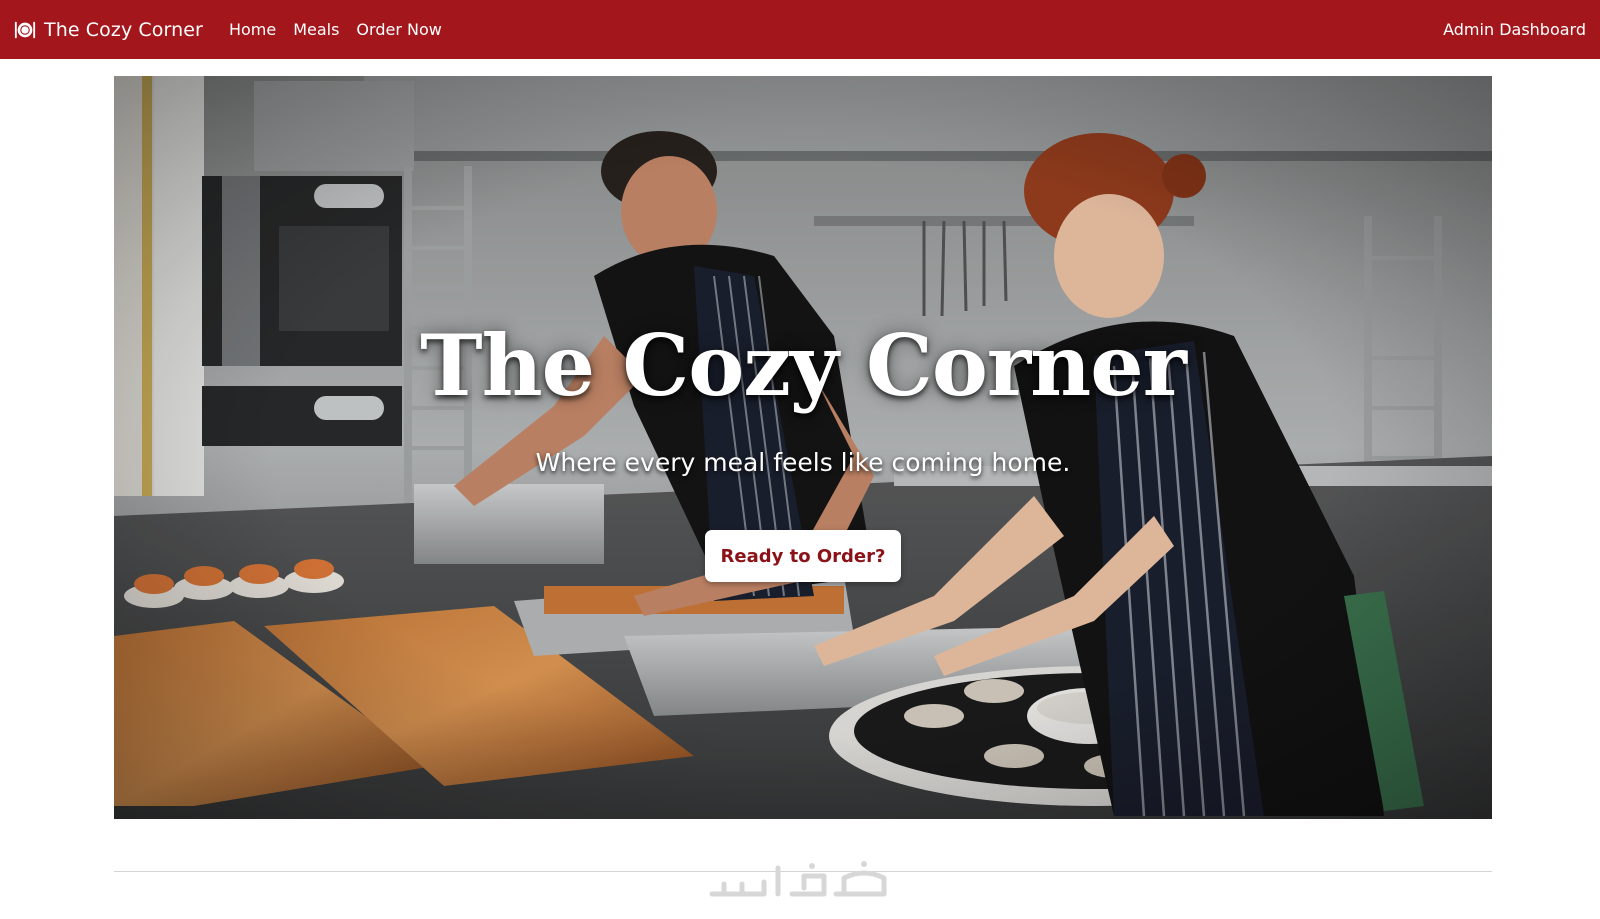  Describe the element at coordinates (398, 29) in the screenshot. I see `nav-link-order-now: Order Now` at that location.